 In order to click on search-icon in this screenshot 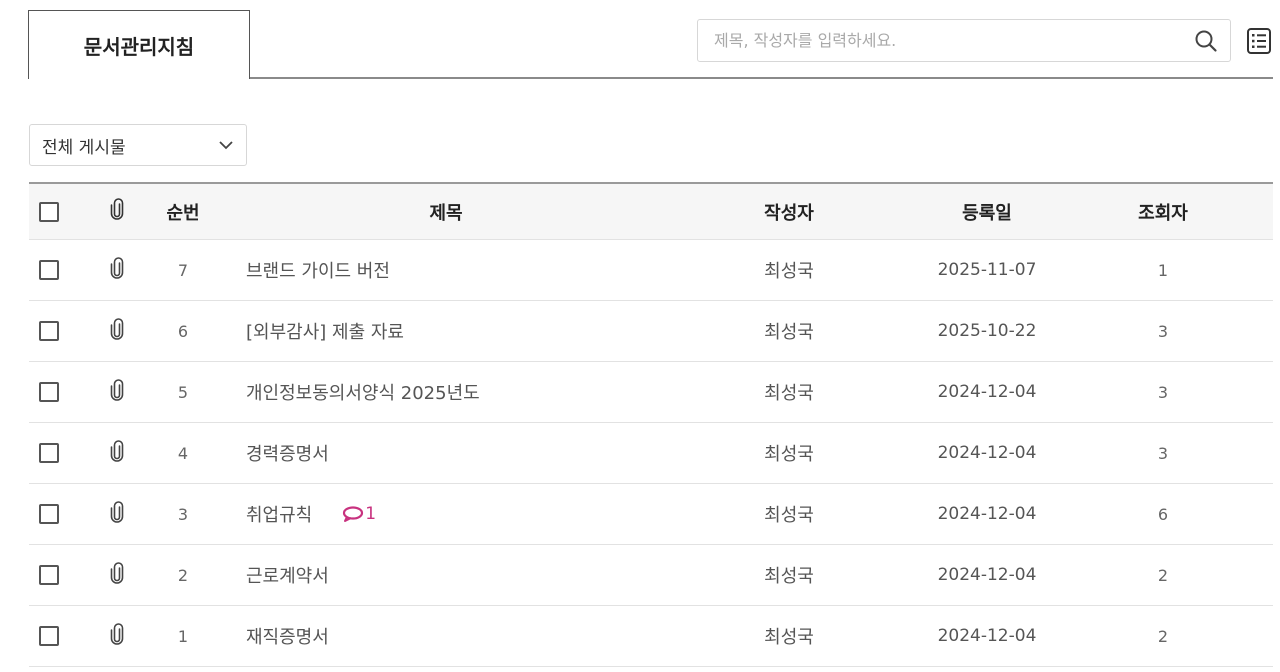, I will do `click(1206, 41)`.